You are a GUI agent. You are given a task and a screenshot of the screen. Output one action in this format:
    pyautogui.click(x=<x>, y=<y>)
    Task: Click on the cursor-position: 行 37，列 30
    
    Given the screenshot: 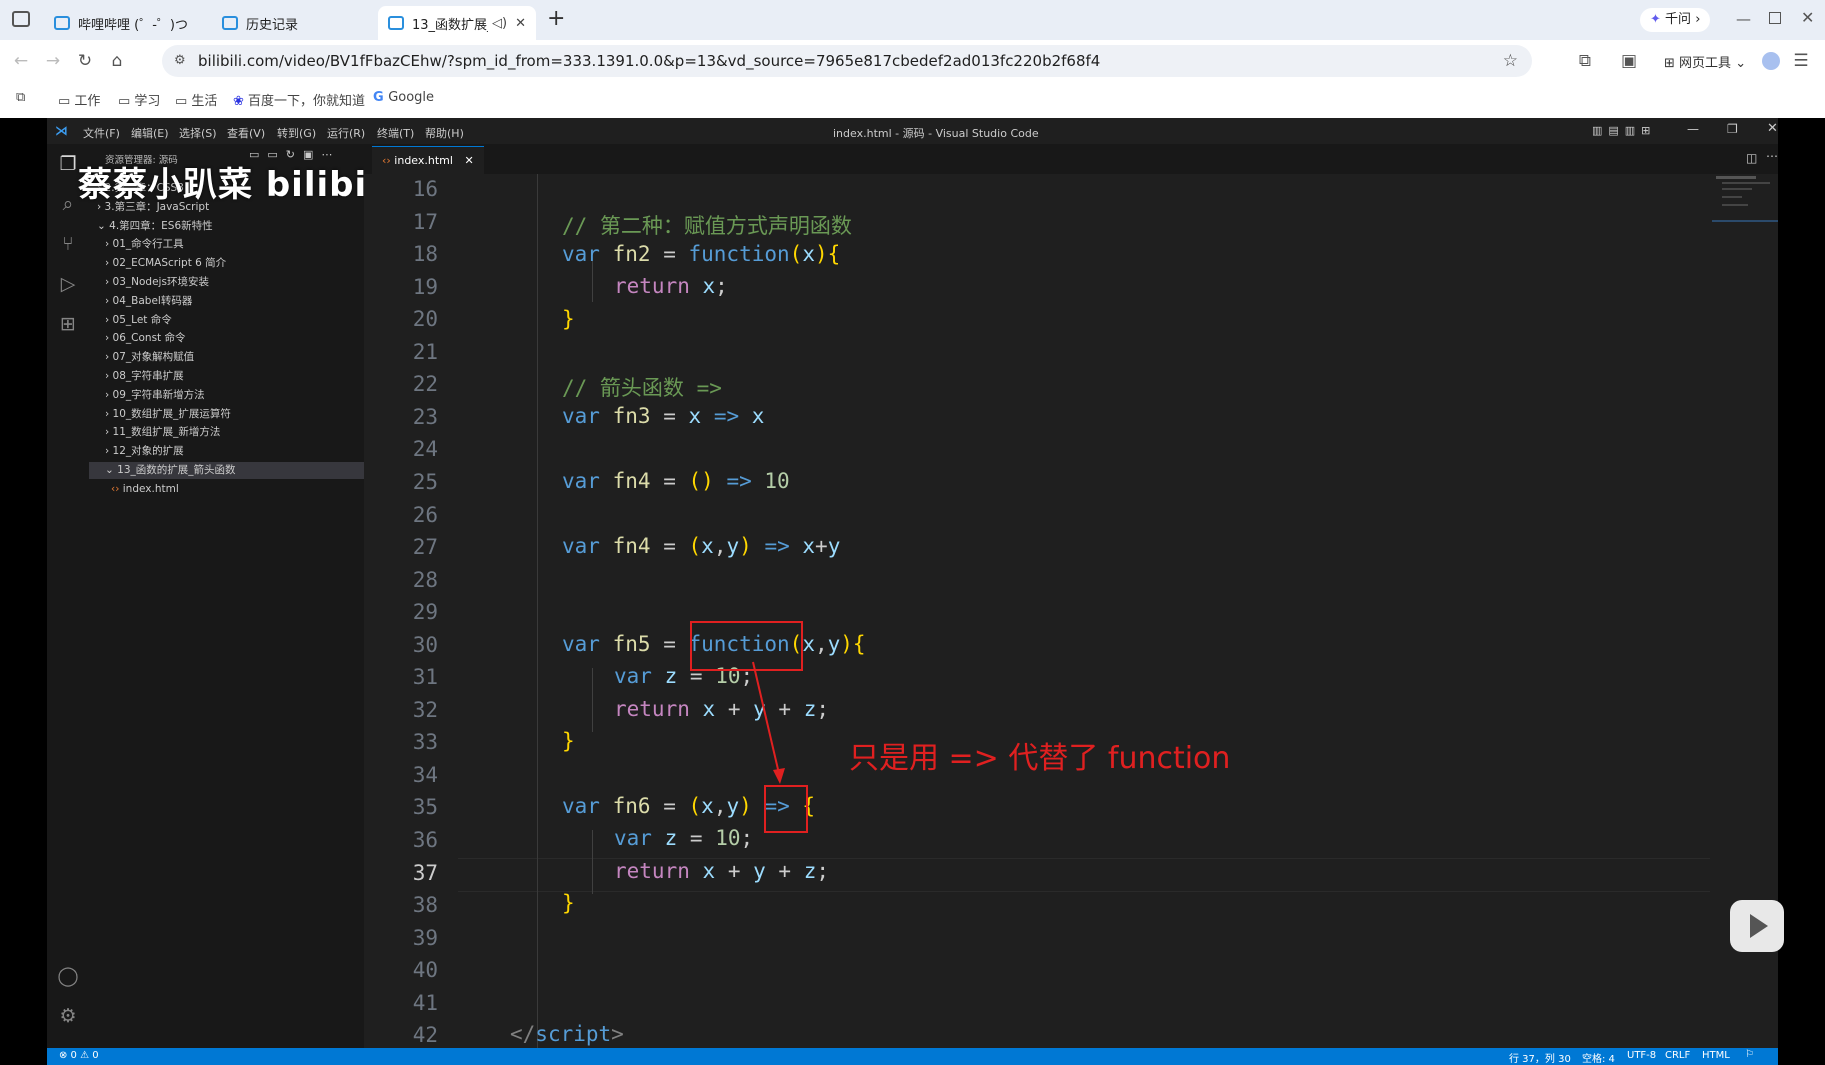 What is the action you would take?
    pyautogui.click(x=1540, y=1057)
    